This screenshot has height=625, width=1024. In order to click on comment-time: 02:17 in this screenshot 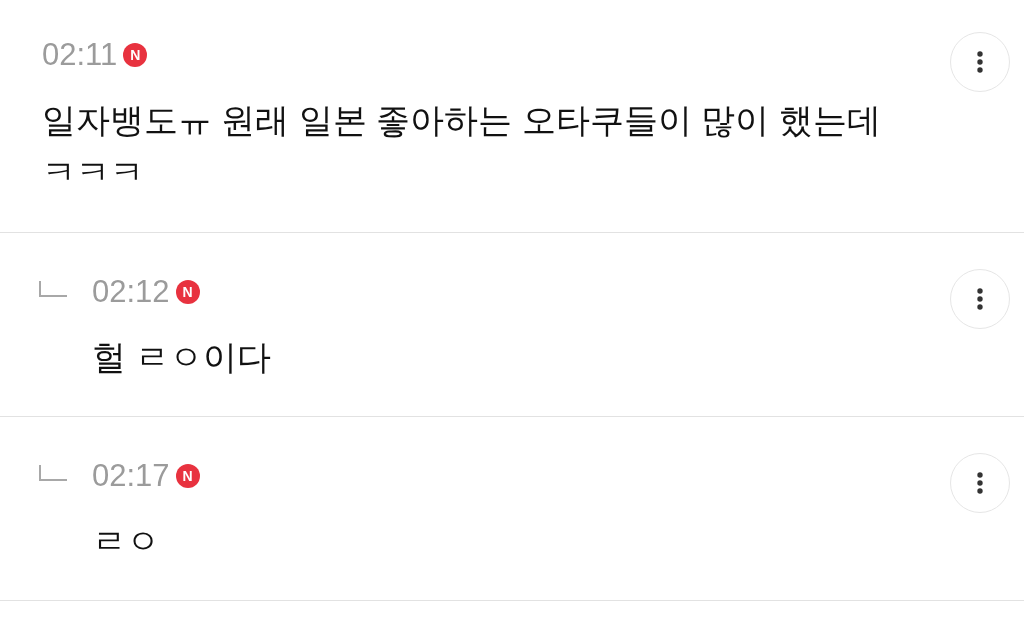, I will do `click(131, 476)`.